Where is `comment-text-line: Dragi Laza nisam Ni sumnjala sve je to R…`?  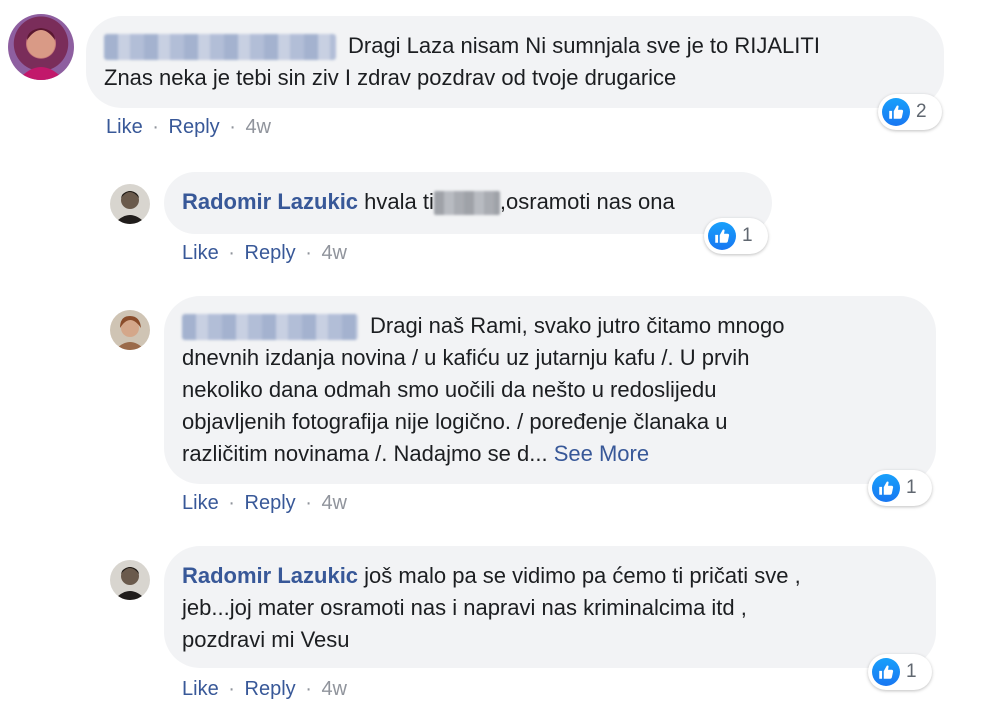
comment-text-line: Dragi Laza nisam Ni sumnjala sve je to R… is located at coordinates (584, 45).